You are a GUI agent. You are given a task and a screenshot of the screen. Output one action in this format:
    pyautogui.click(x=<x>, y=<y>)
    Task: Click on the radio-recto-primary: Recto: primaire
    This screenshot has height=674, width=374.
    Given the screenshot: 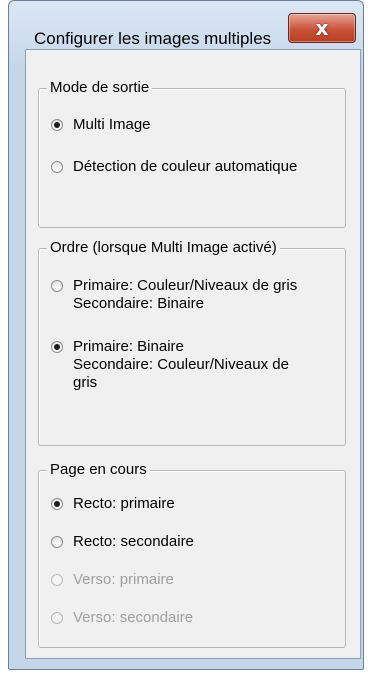 What is the action you would take?
    pyautogui.click(x=113, y=504)
    